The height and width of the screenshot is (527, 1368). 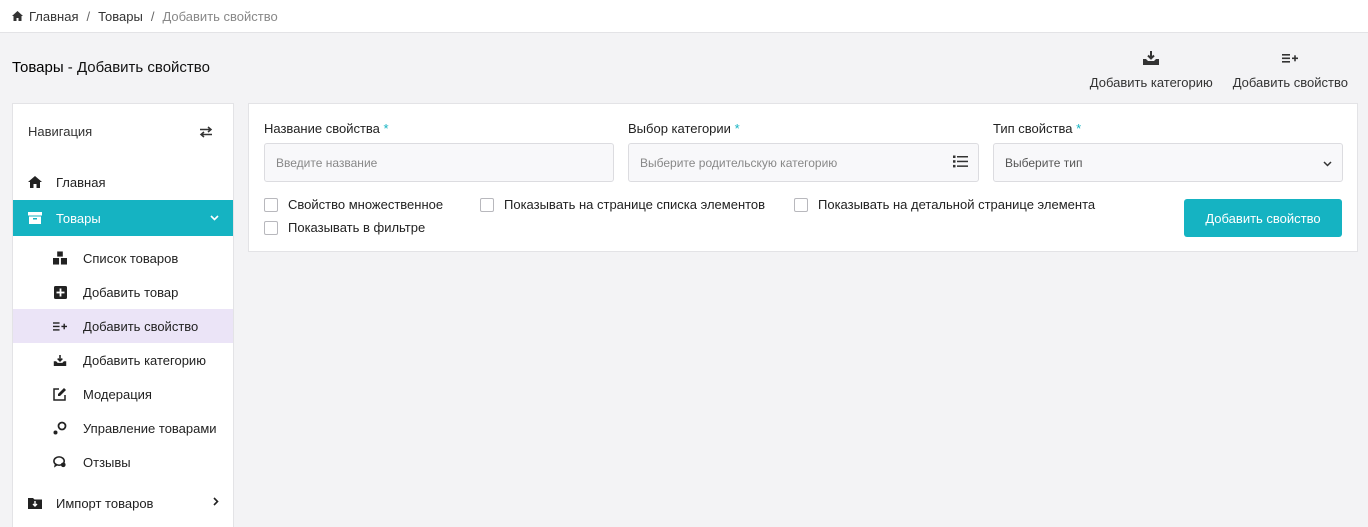 I want to click on add-category-button: Добавить категорию, so click(x=1151, y=70).